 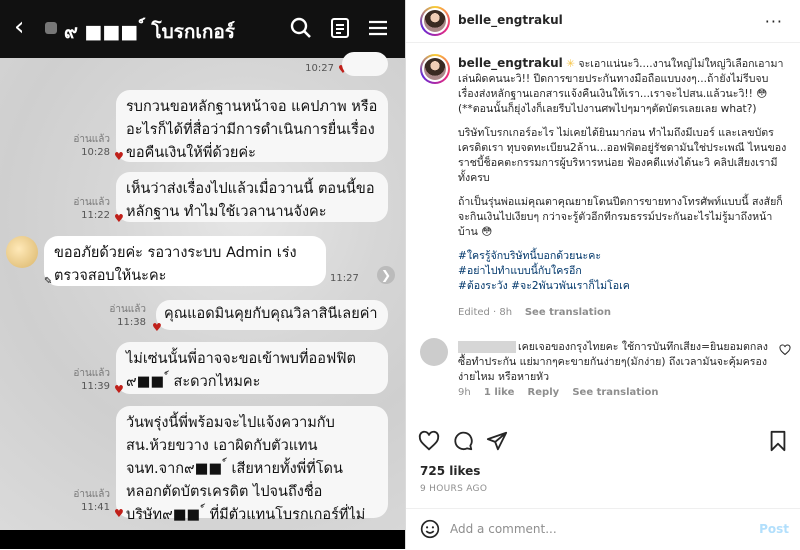 I want to click on message-time: 11:22, so click(x=95, y=215).